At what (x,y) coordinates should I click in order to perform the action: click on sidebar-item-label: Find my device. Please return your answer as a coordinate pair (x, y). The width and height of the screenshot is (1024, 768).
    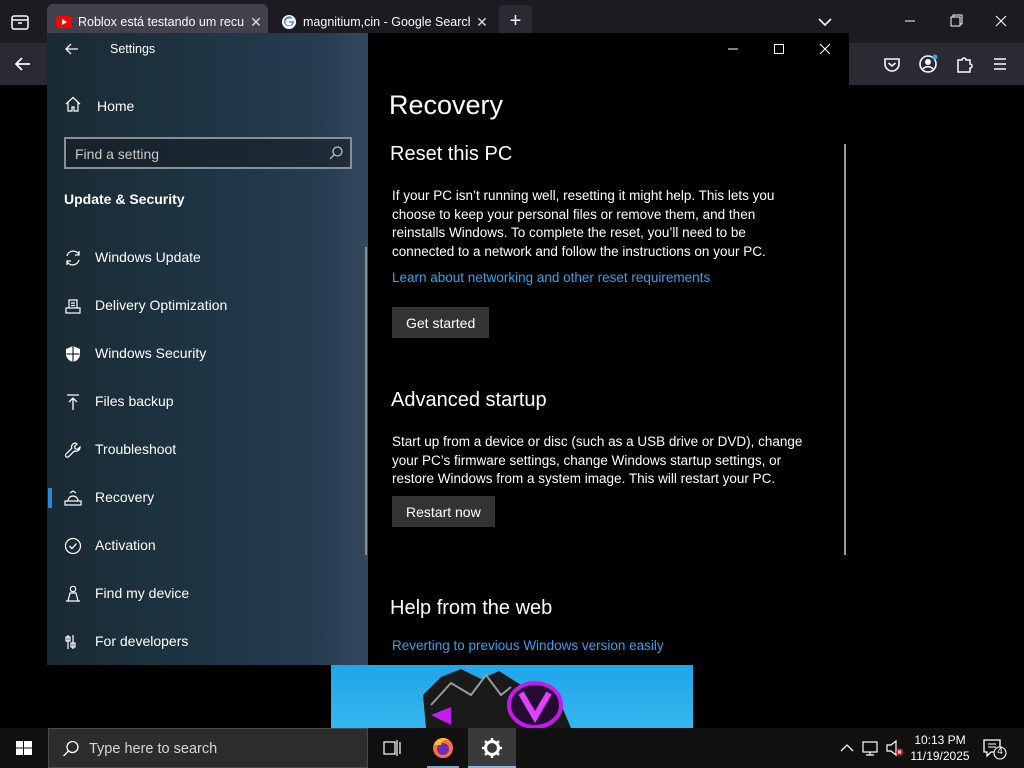
    Looking at the image, I should click on (142, 593).